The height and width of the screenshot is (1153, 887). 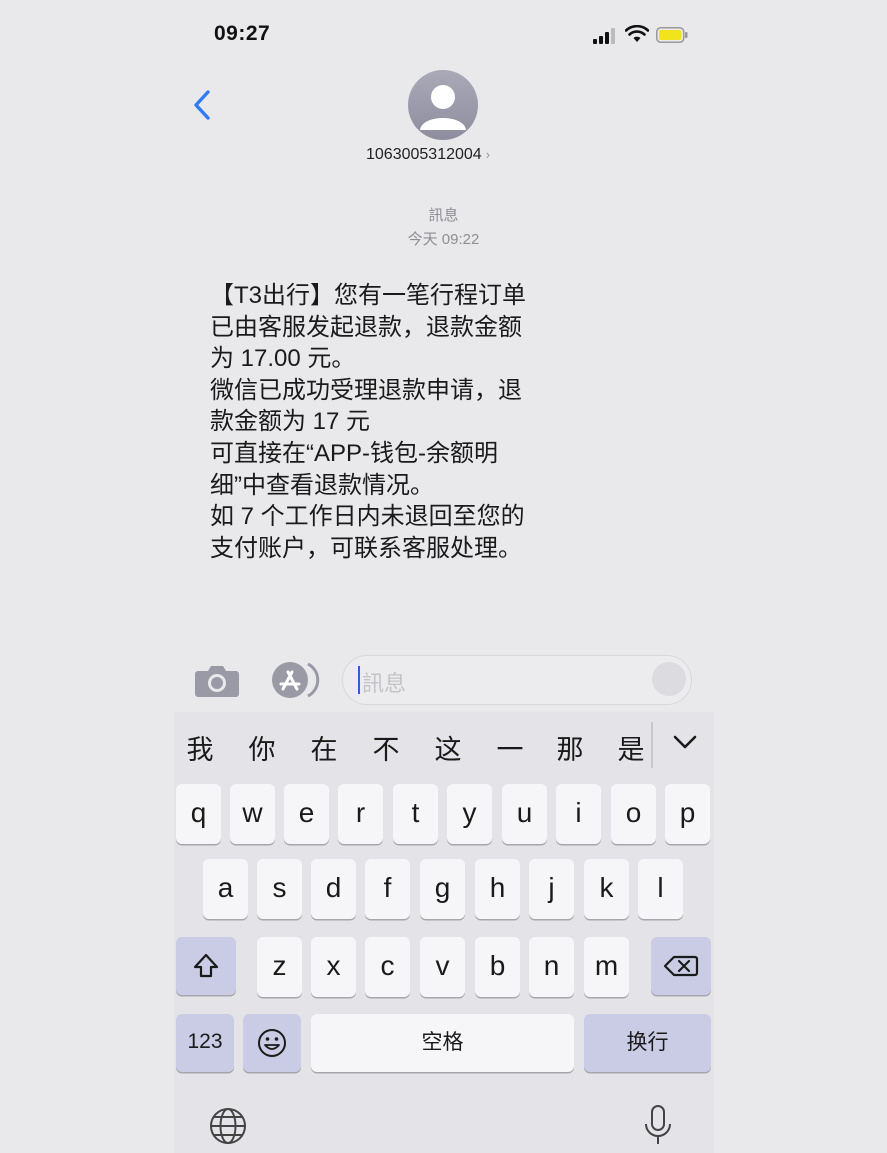 What do you see at coordinates (488, 154) in the screenshot?
I see `chevron-right-icon: ›` at bounding box center [488, 154].